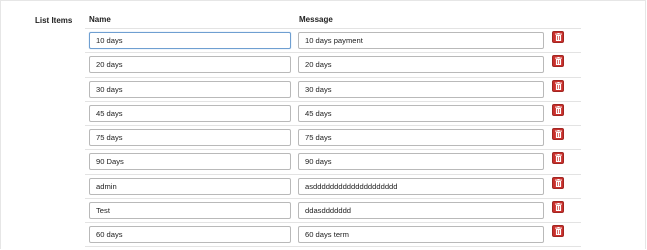  I want to click on message-column-header: Message, so click(316, 19).